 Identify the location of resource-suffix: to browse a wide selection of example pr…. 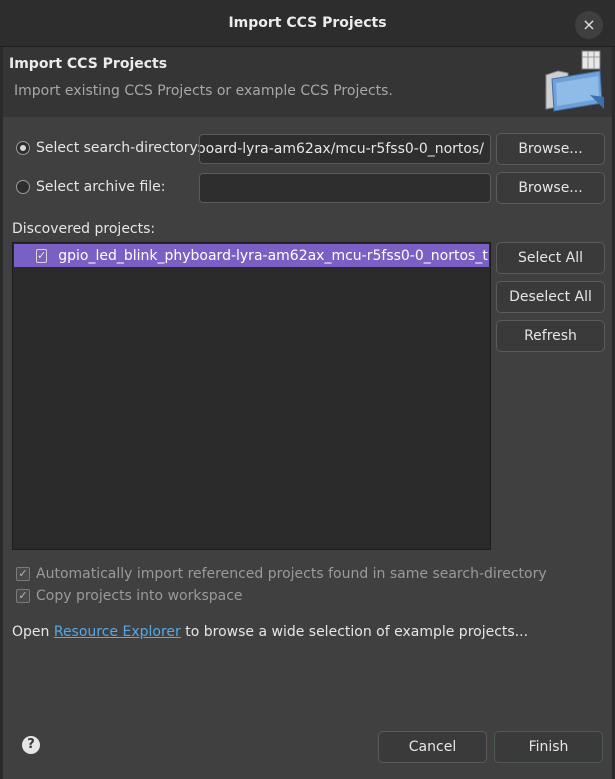
(354, 632).